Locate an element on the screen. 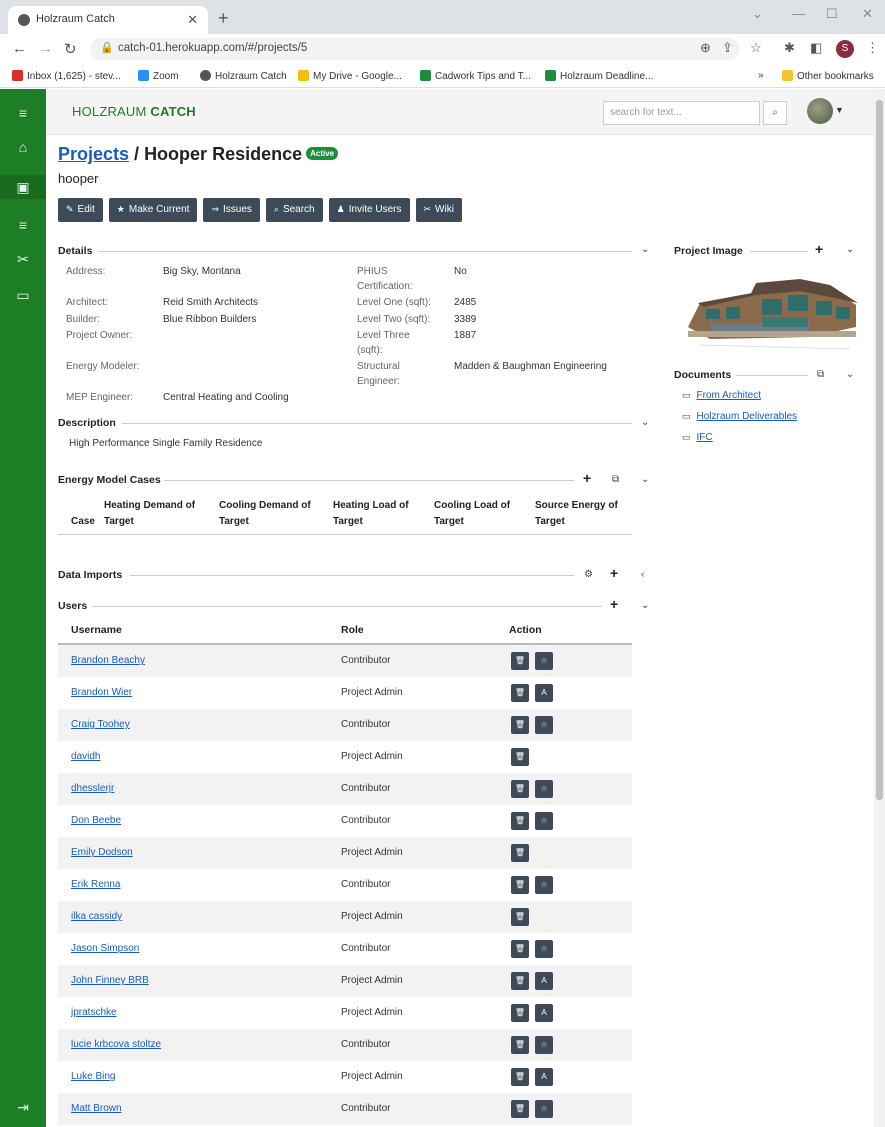  issues-button: ⇒ Issues is located at coordinates (231, 210).